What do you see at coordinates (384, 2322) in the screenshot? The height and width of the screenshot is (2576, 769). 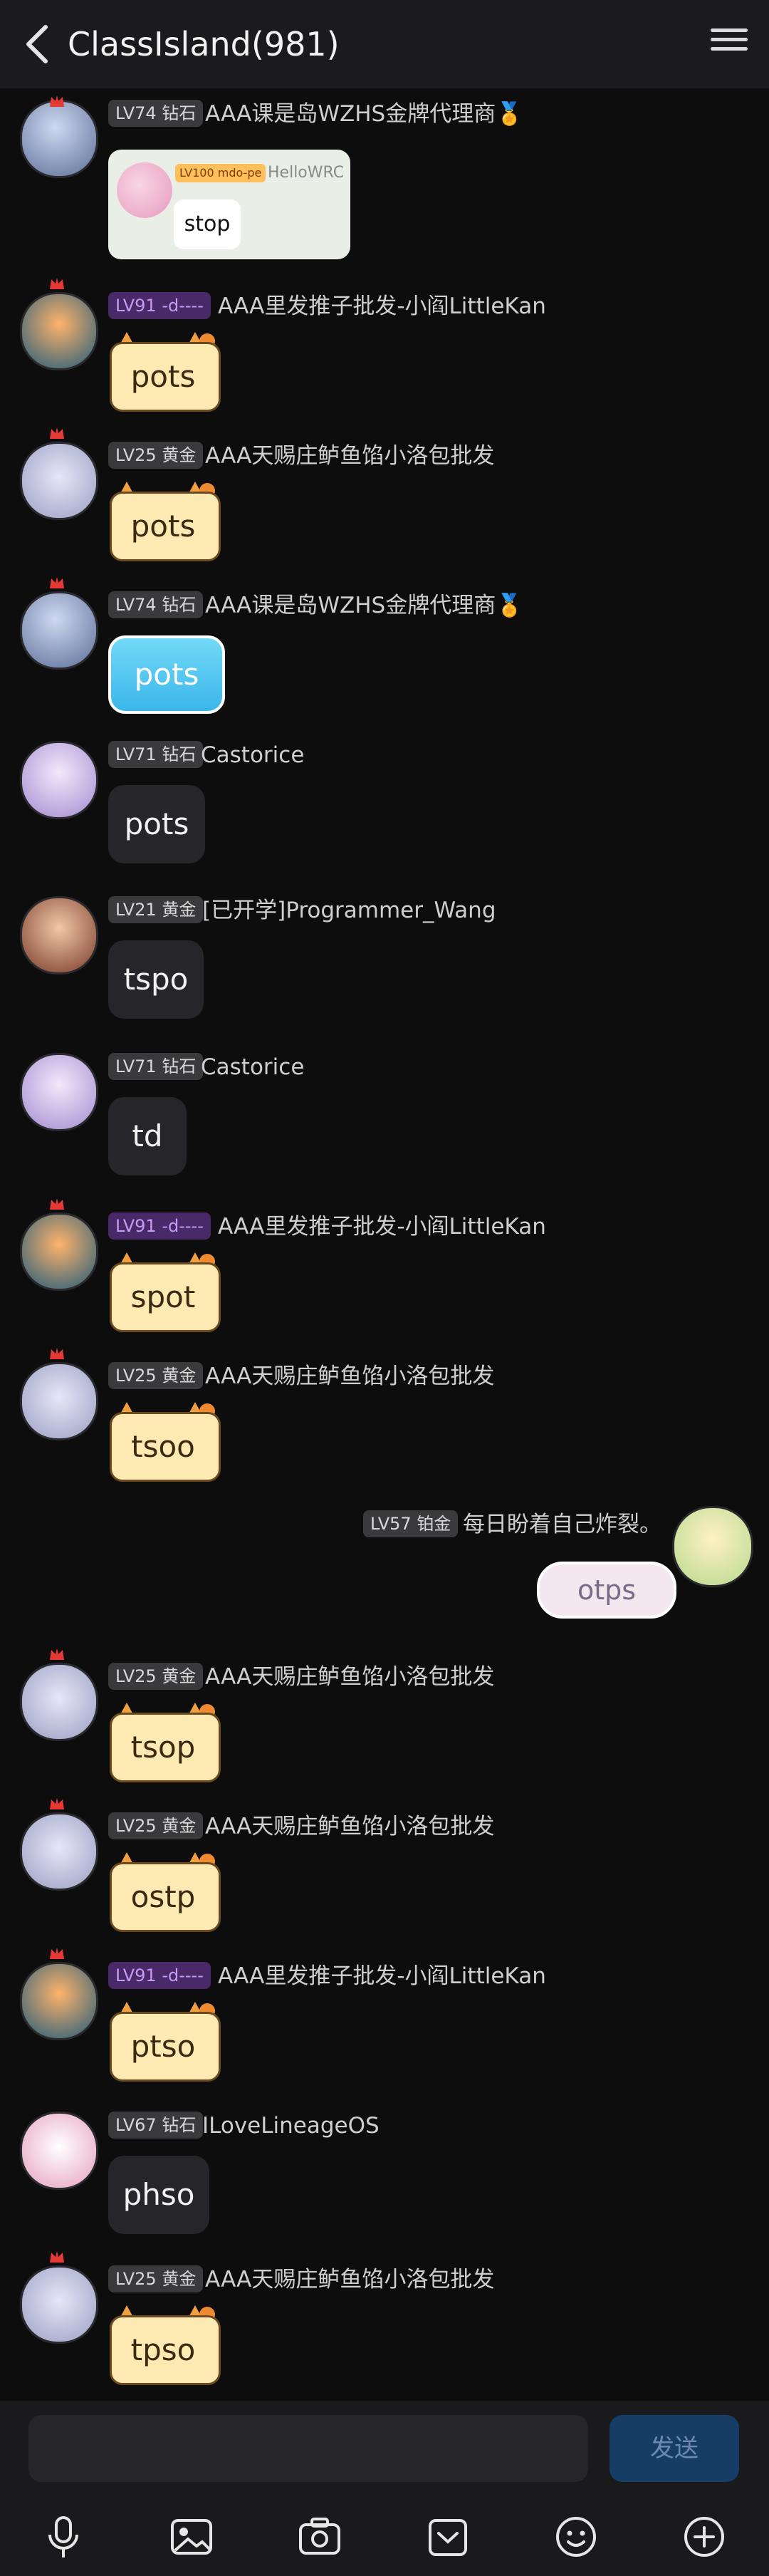 I see `message-row: LV25 黄金 AAA天赐庄鲈鱼馅小洛包批发 tpso` at bounding box center [384, 2322].